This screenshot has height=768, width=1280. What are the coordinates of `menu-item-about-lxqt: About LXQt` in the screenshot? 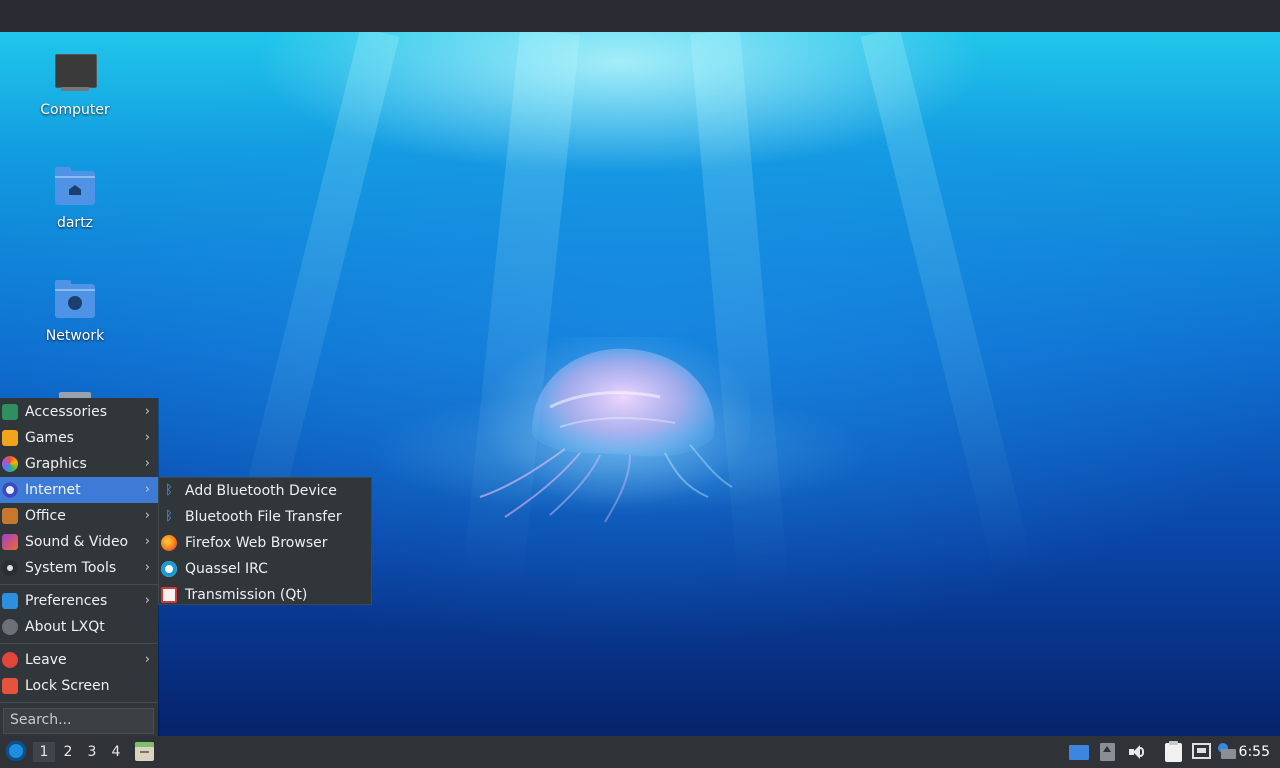 It's located at (79, 627).